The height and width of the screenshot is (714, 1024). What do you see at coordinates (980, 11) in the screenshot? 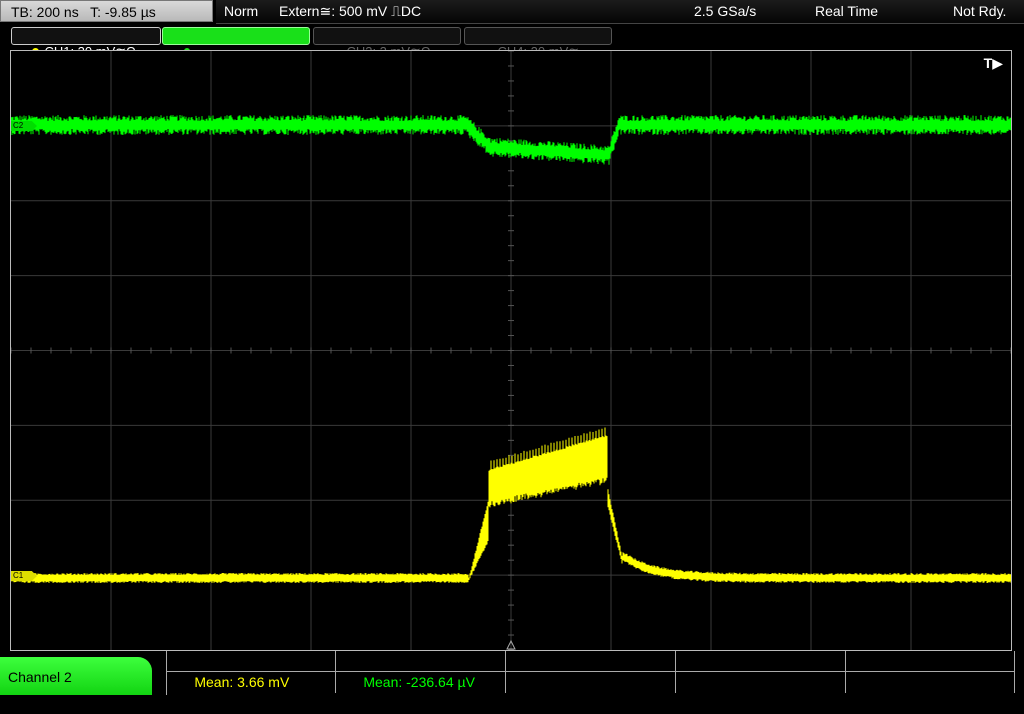
I see `run-status: Not Rdy.` at bounding box center [980, 11].